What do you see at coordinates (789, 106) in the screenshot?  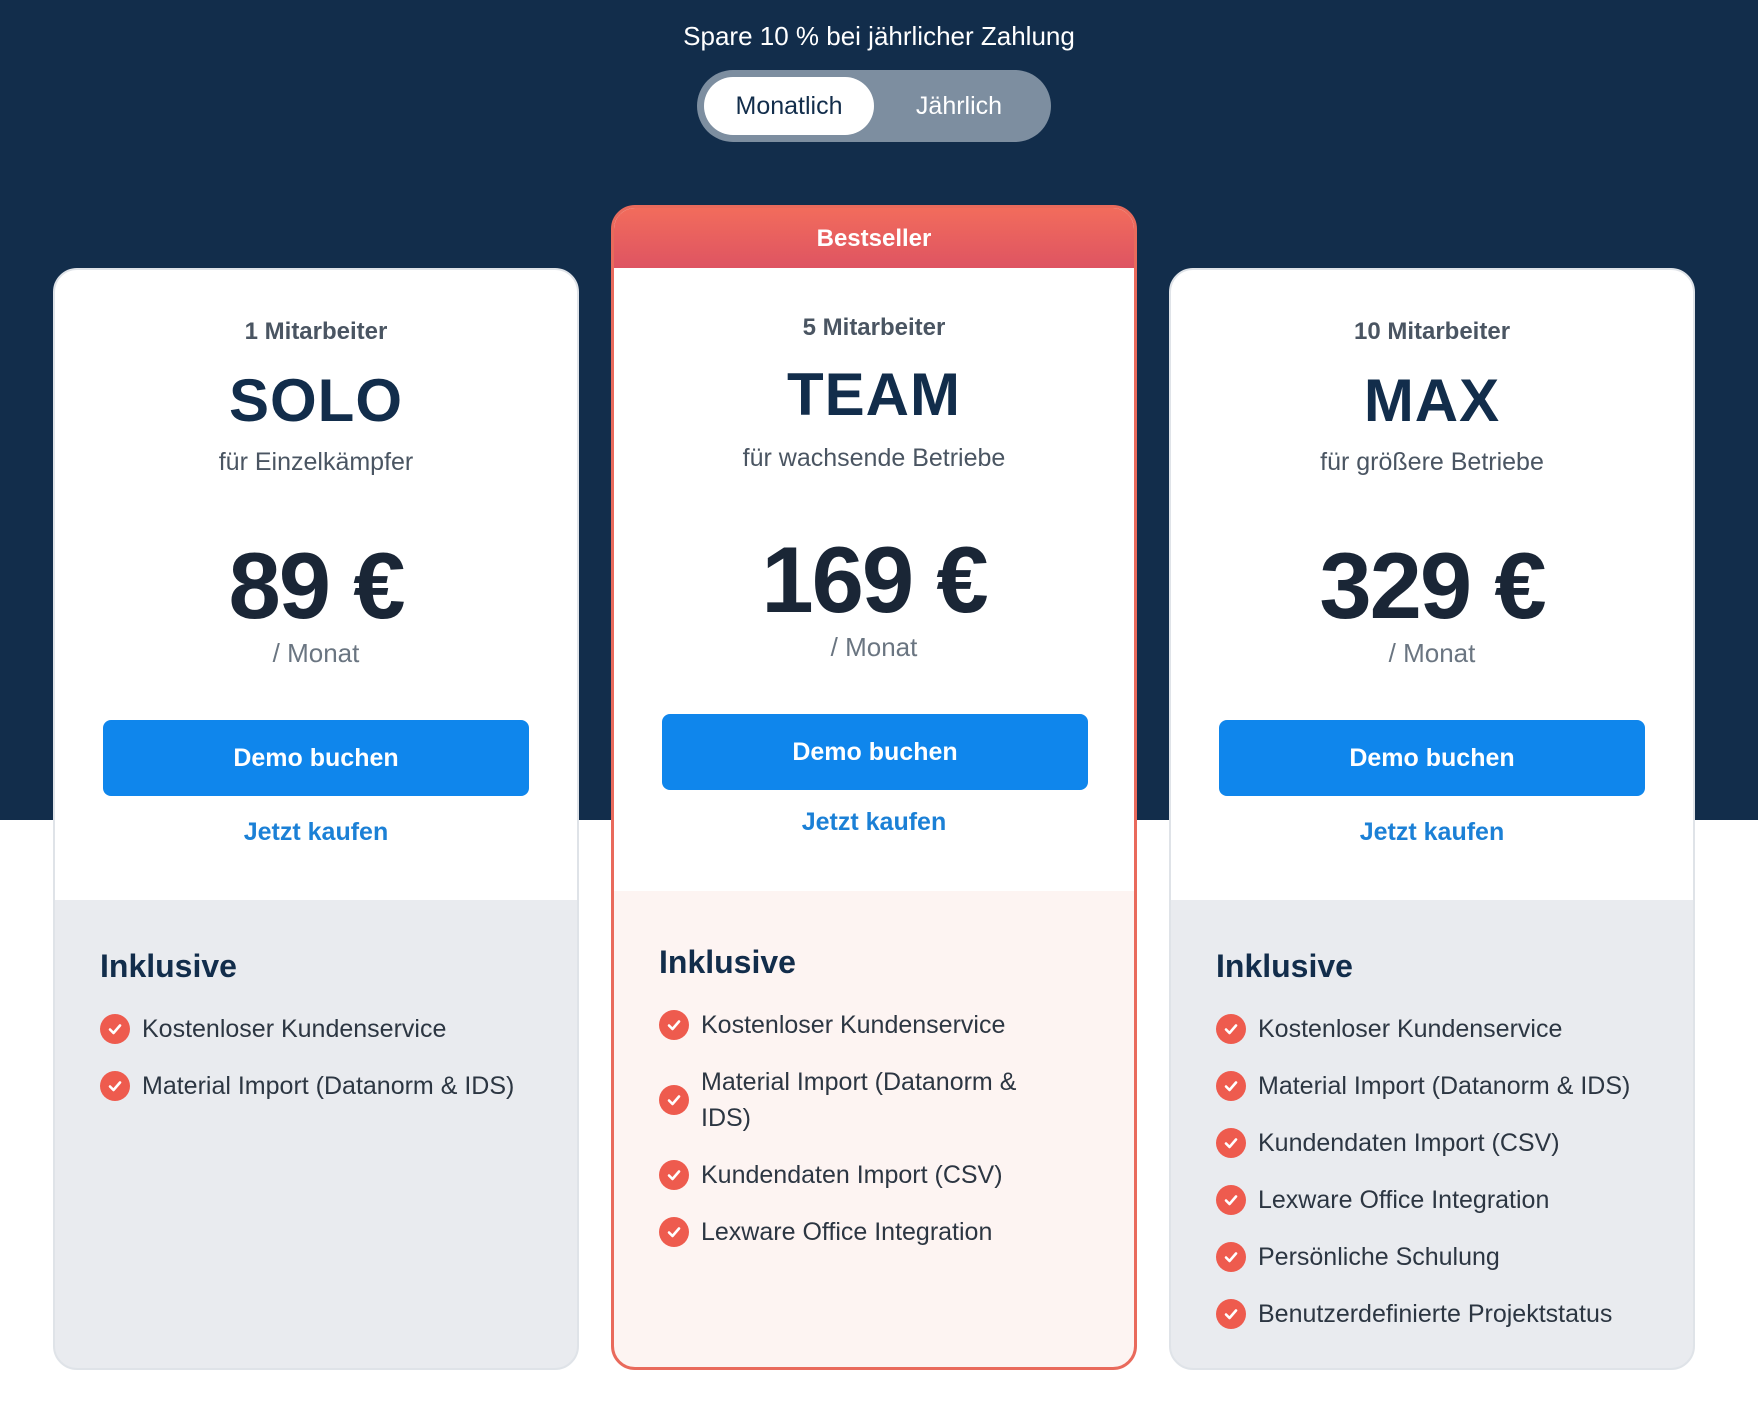 I see `toggle-monthly: Monatlich` at bounding box center [789, 106].